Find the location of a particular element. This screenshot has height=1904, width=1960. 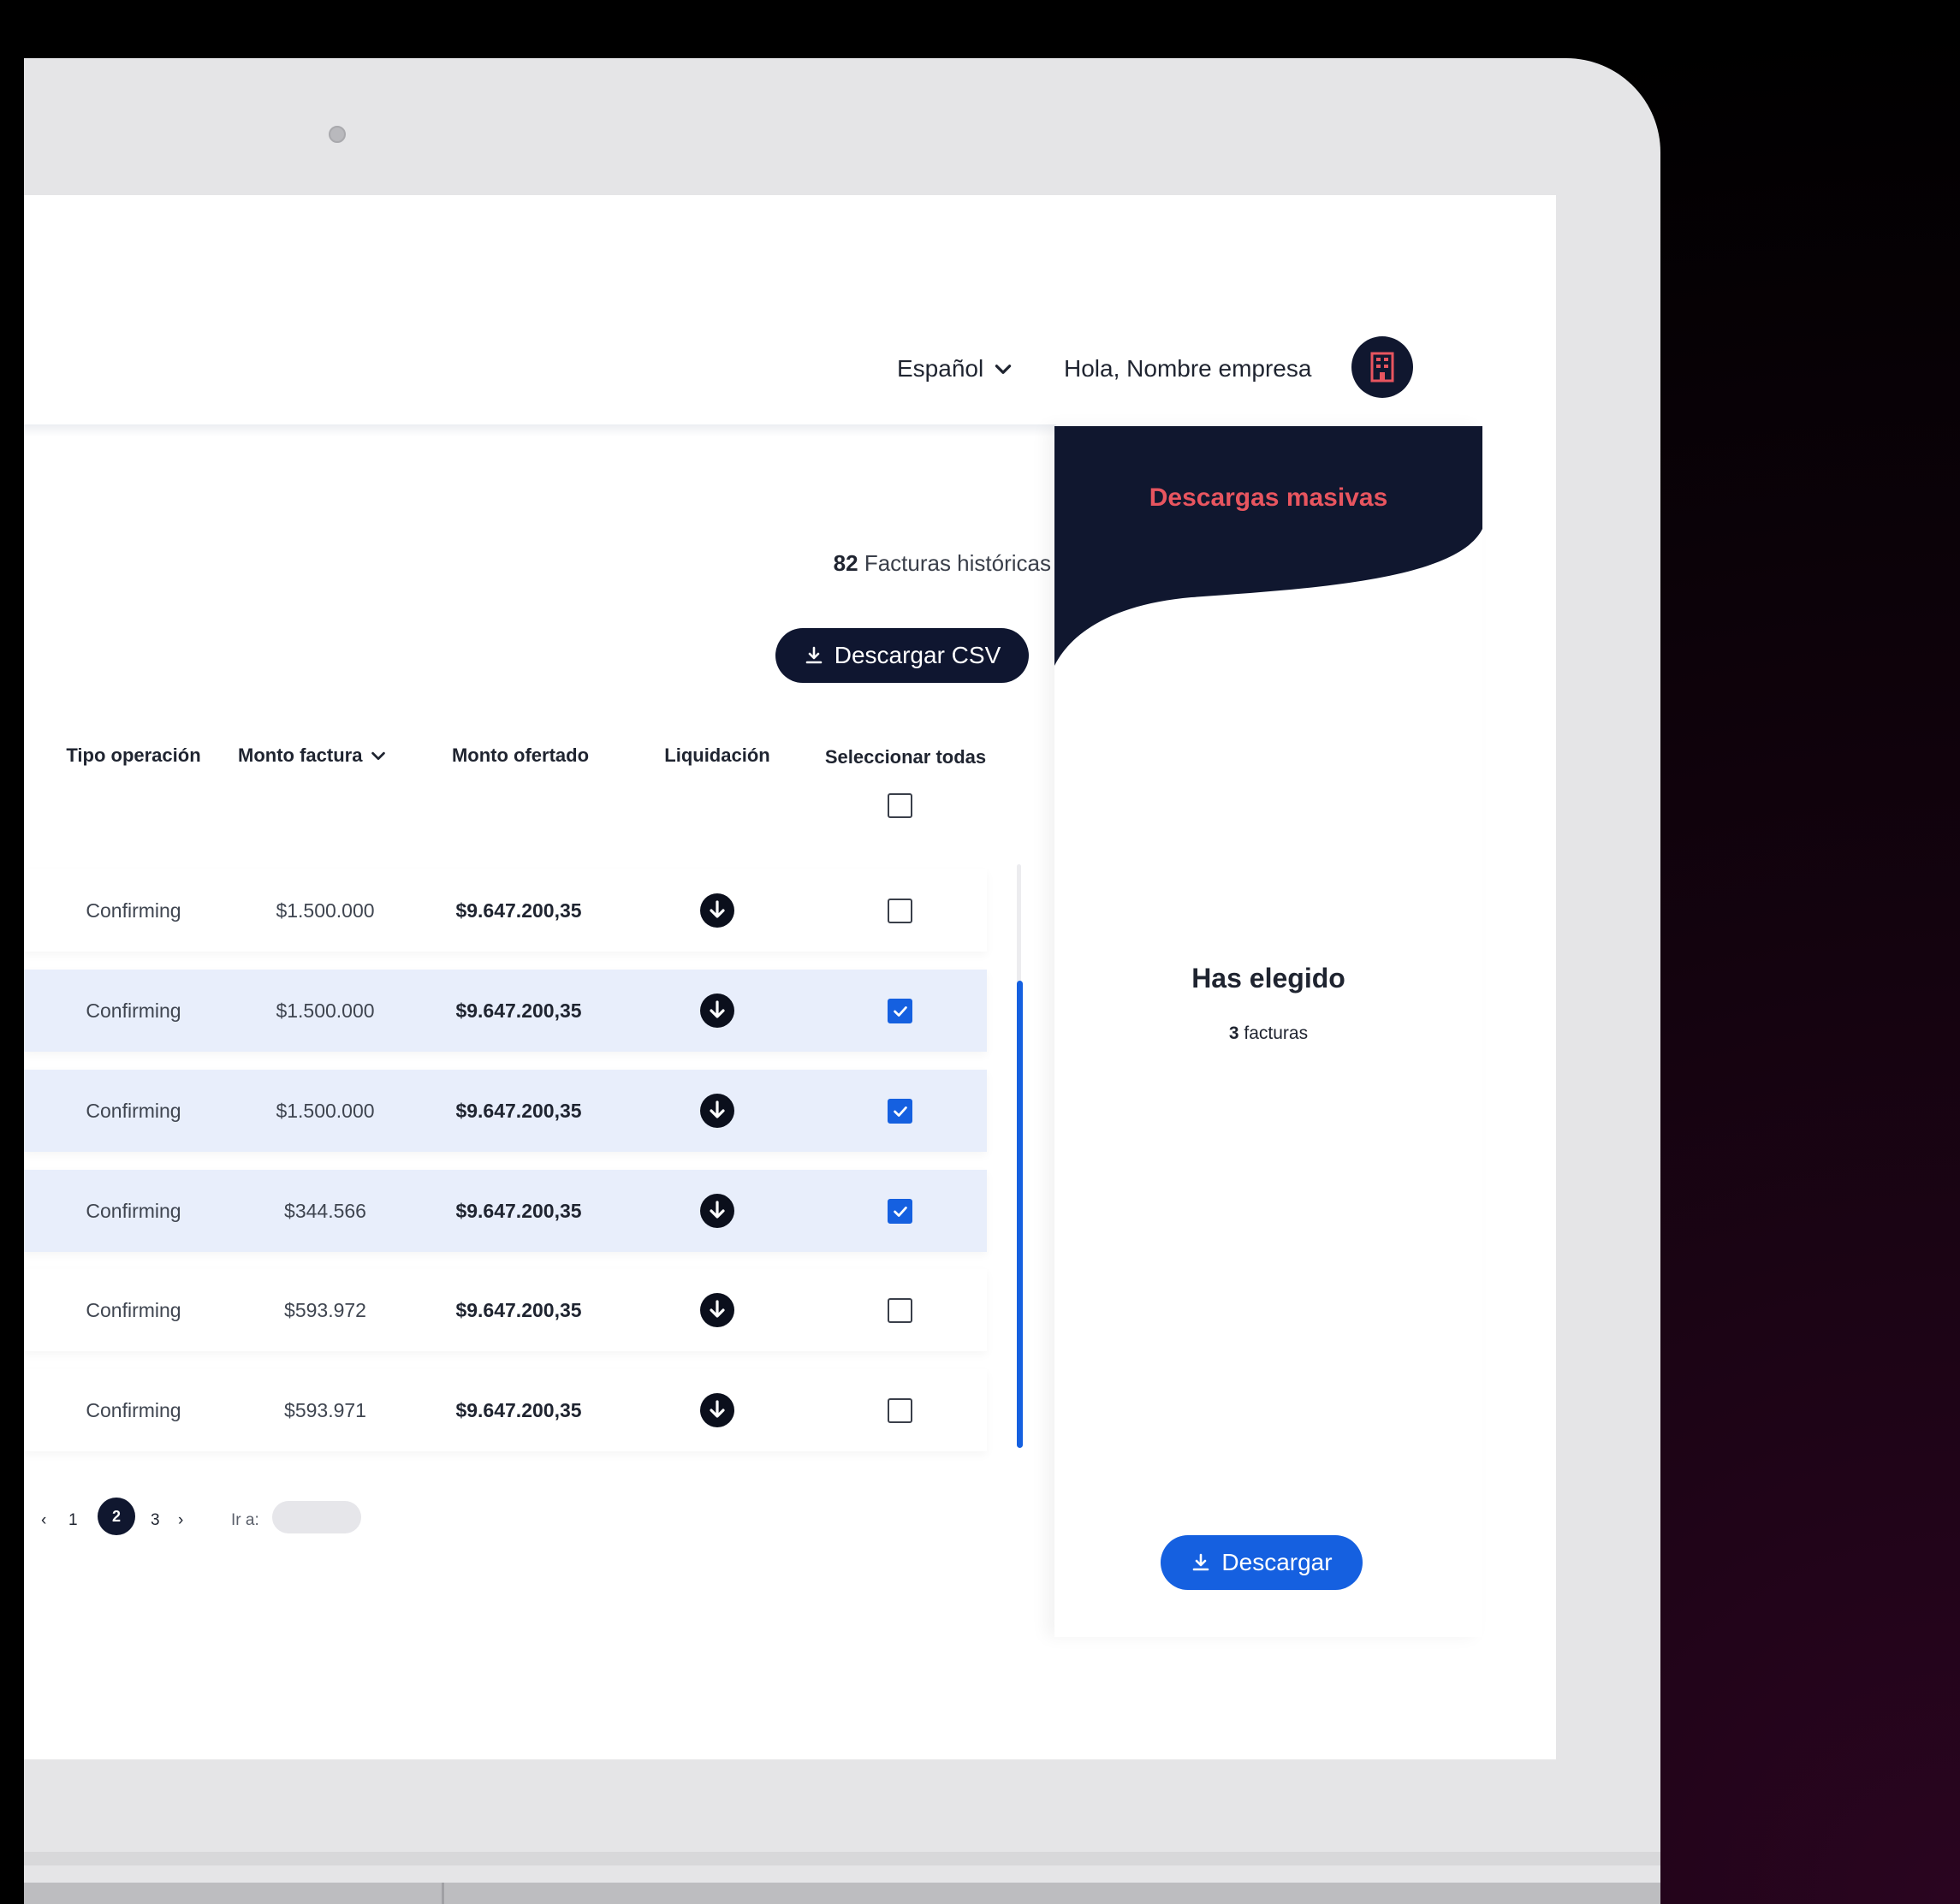

chosen-count-unit: facturas is located at coordinates (1276, 1033).